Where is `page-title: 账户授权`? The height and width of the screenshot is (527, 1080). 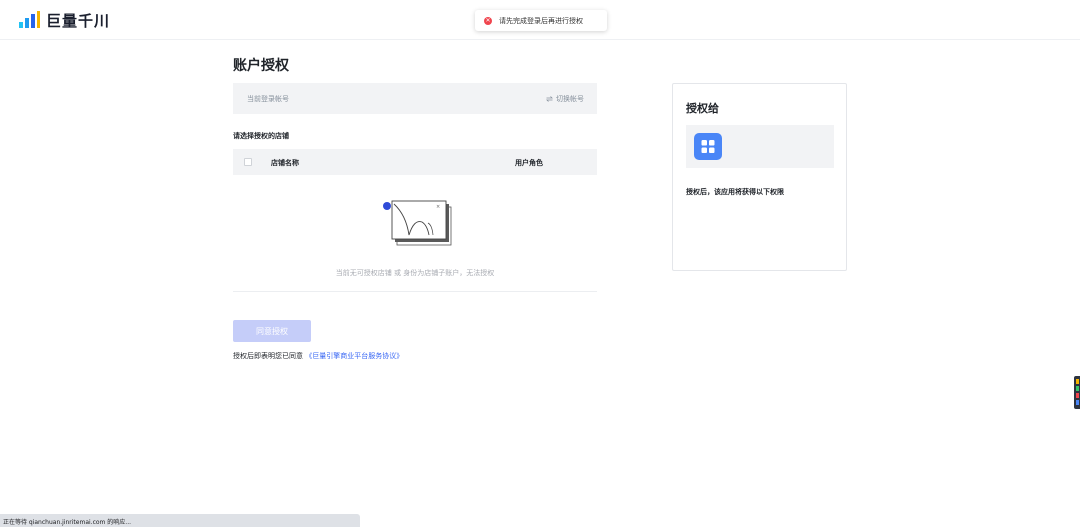 page-title: 账户授权 is located at coordinates (261, 66).